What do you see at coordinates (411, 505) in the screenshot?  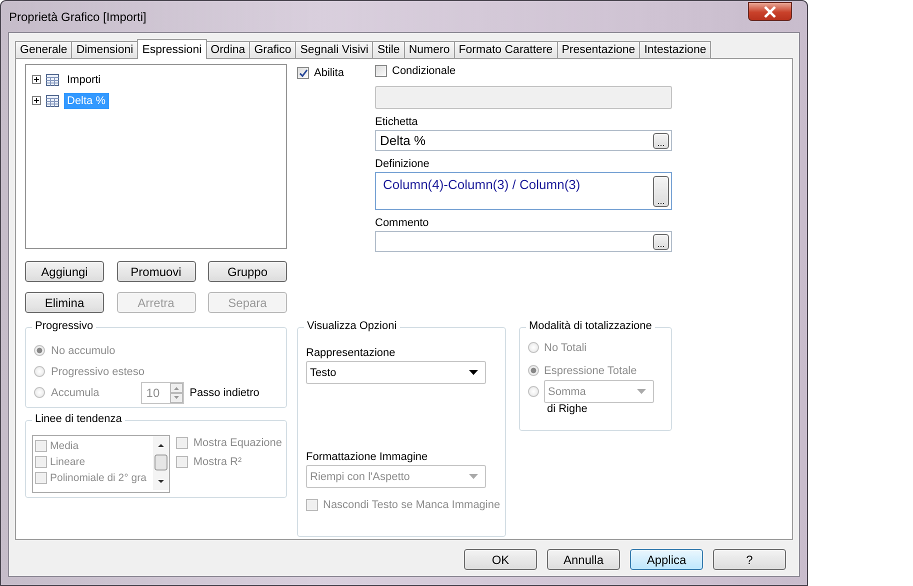 I see `checkbox-label: Nascondi Testo se Manca Immagine` at bounding box center [411, 505].